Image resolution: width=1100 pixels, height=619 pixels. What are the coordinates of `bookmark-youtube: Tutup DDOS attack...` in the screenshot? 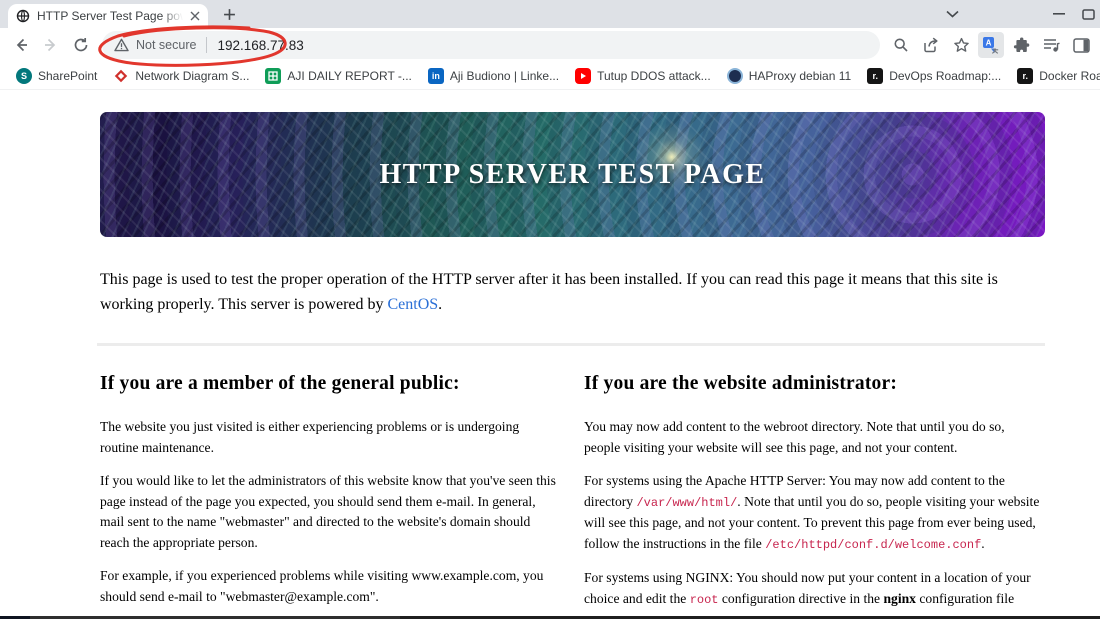 It's located at (643, 76).